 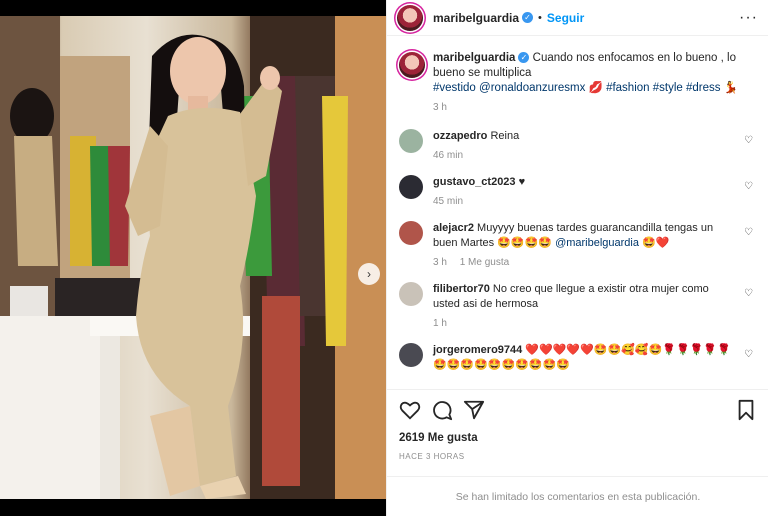 What do you see at coordinates (410, 17) in the screenshot?
I see `author-avatar` at bounding box center [410, 17].